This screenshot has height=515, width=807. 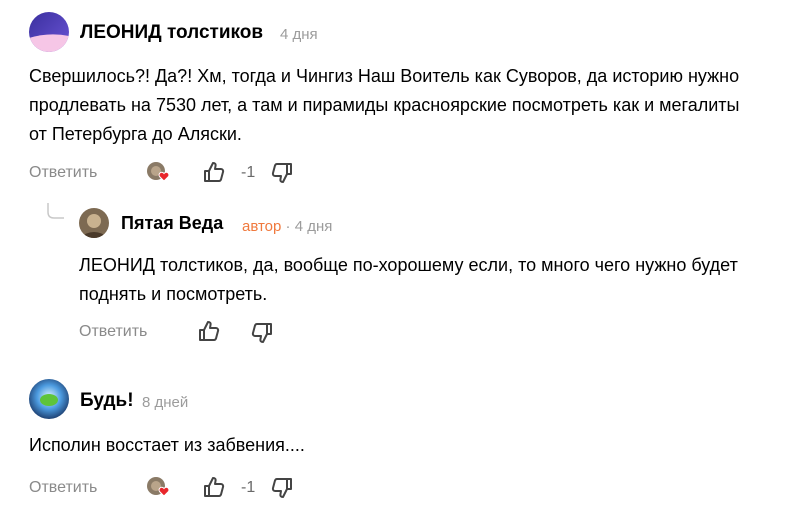 I want to click on comment-author: ЛЕОНИД толстиков, so click(x=171, y=33).